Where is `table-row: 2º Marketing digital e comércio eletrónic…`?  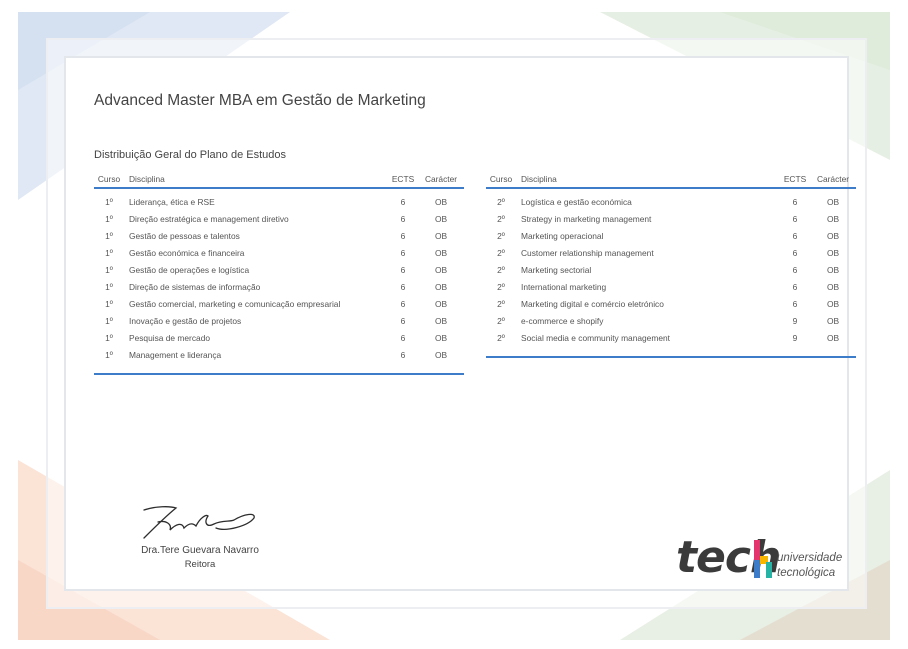 table-row: 2º Marketing digital e comércio eletrónic… is located at coordinates (671, 303).